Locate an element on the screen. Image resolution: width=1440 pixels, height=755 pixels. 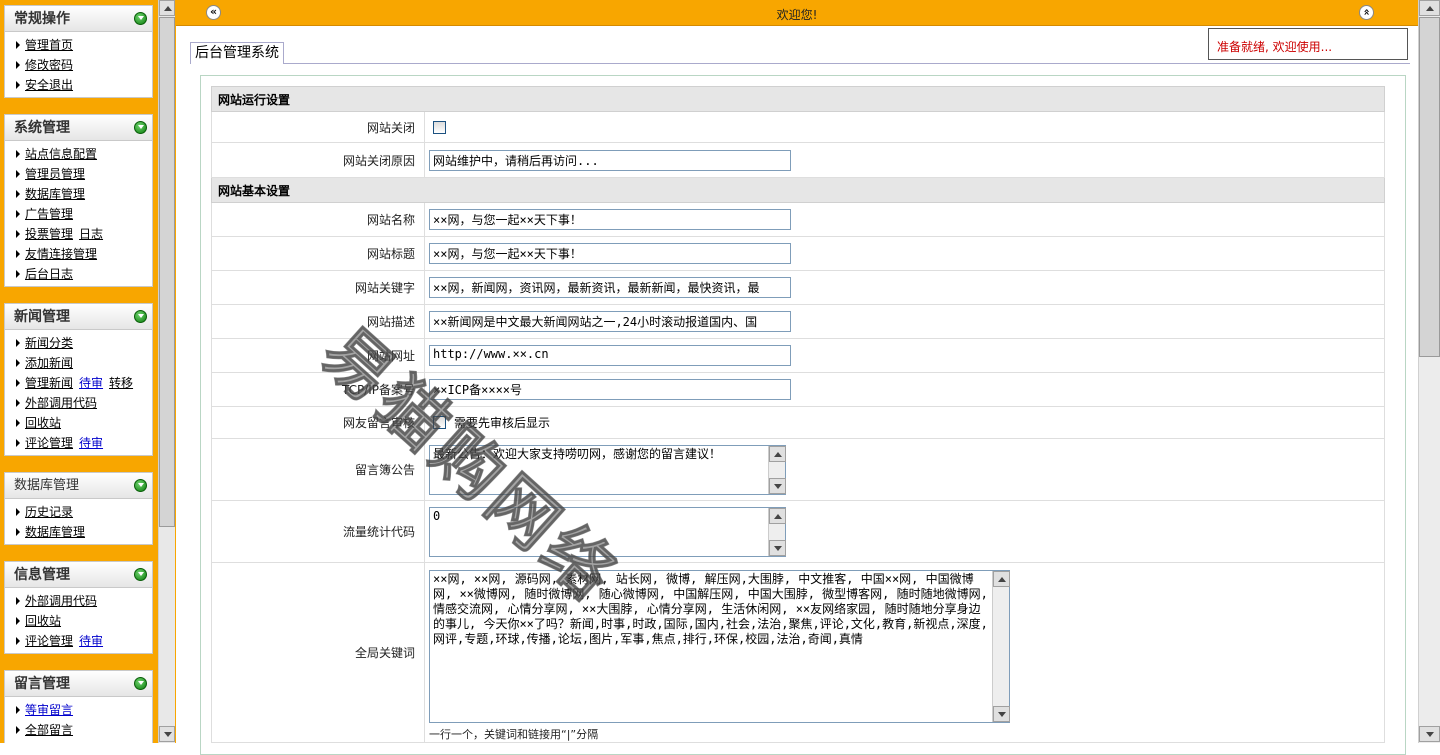
site-name-input: ××网，与您一起××天下事！ is located at coordinates (610, 219).